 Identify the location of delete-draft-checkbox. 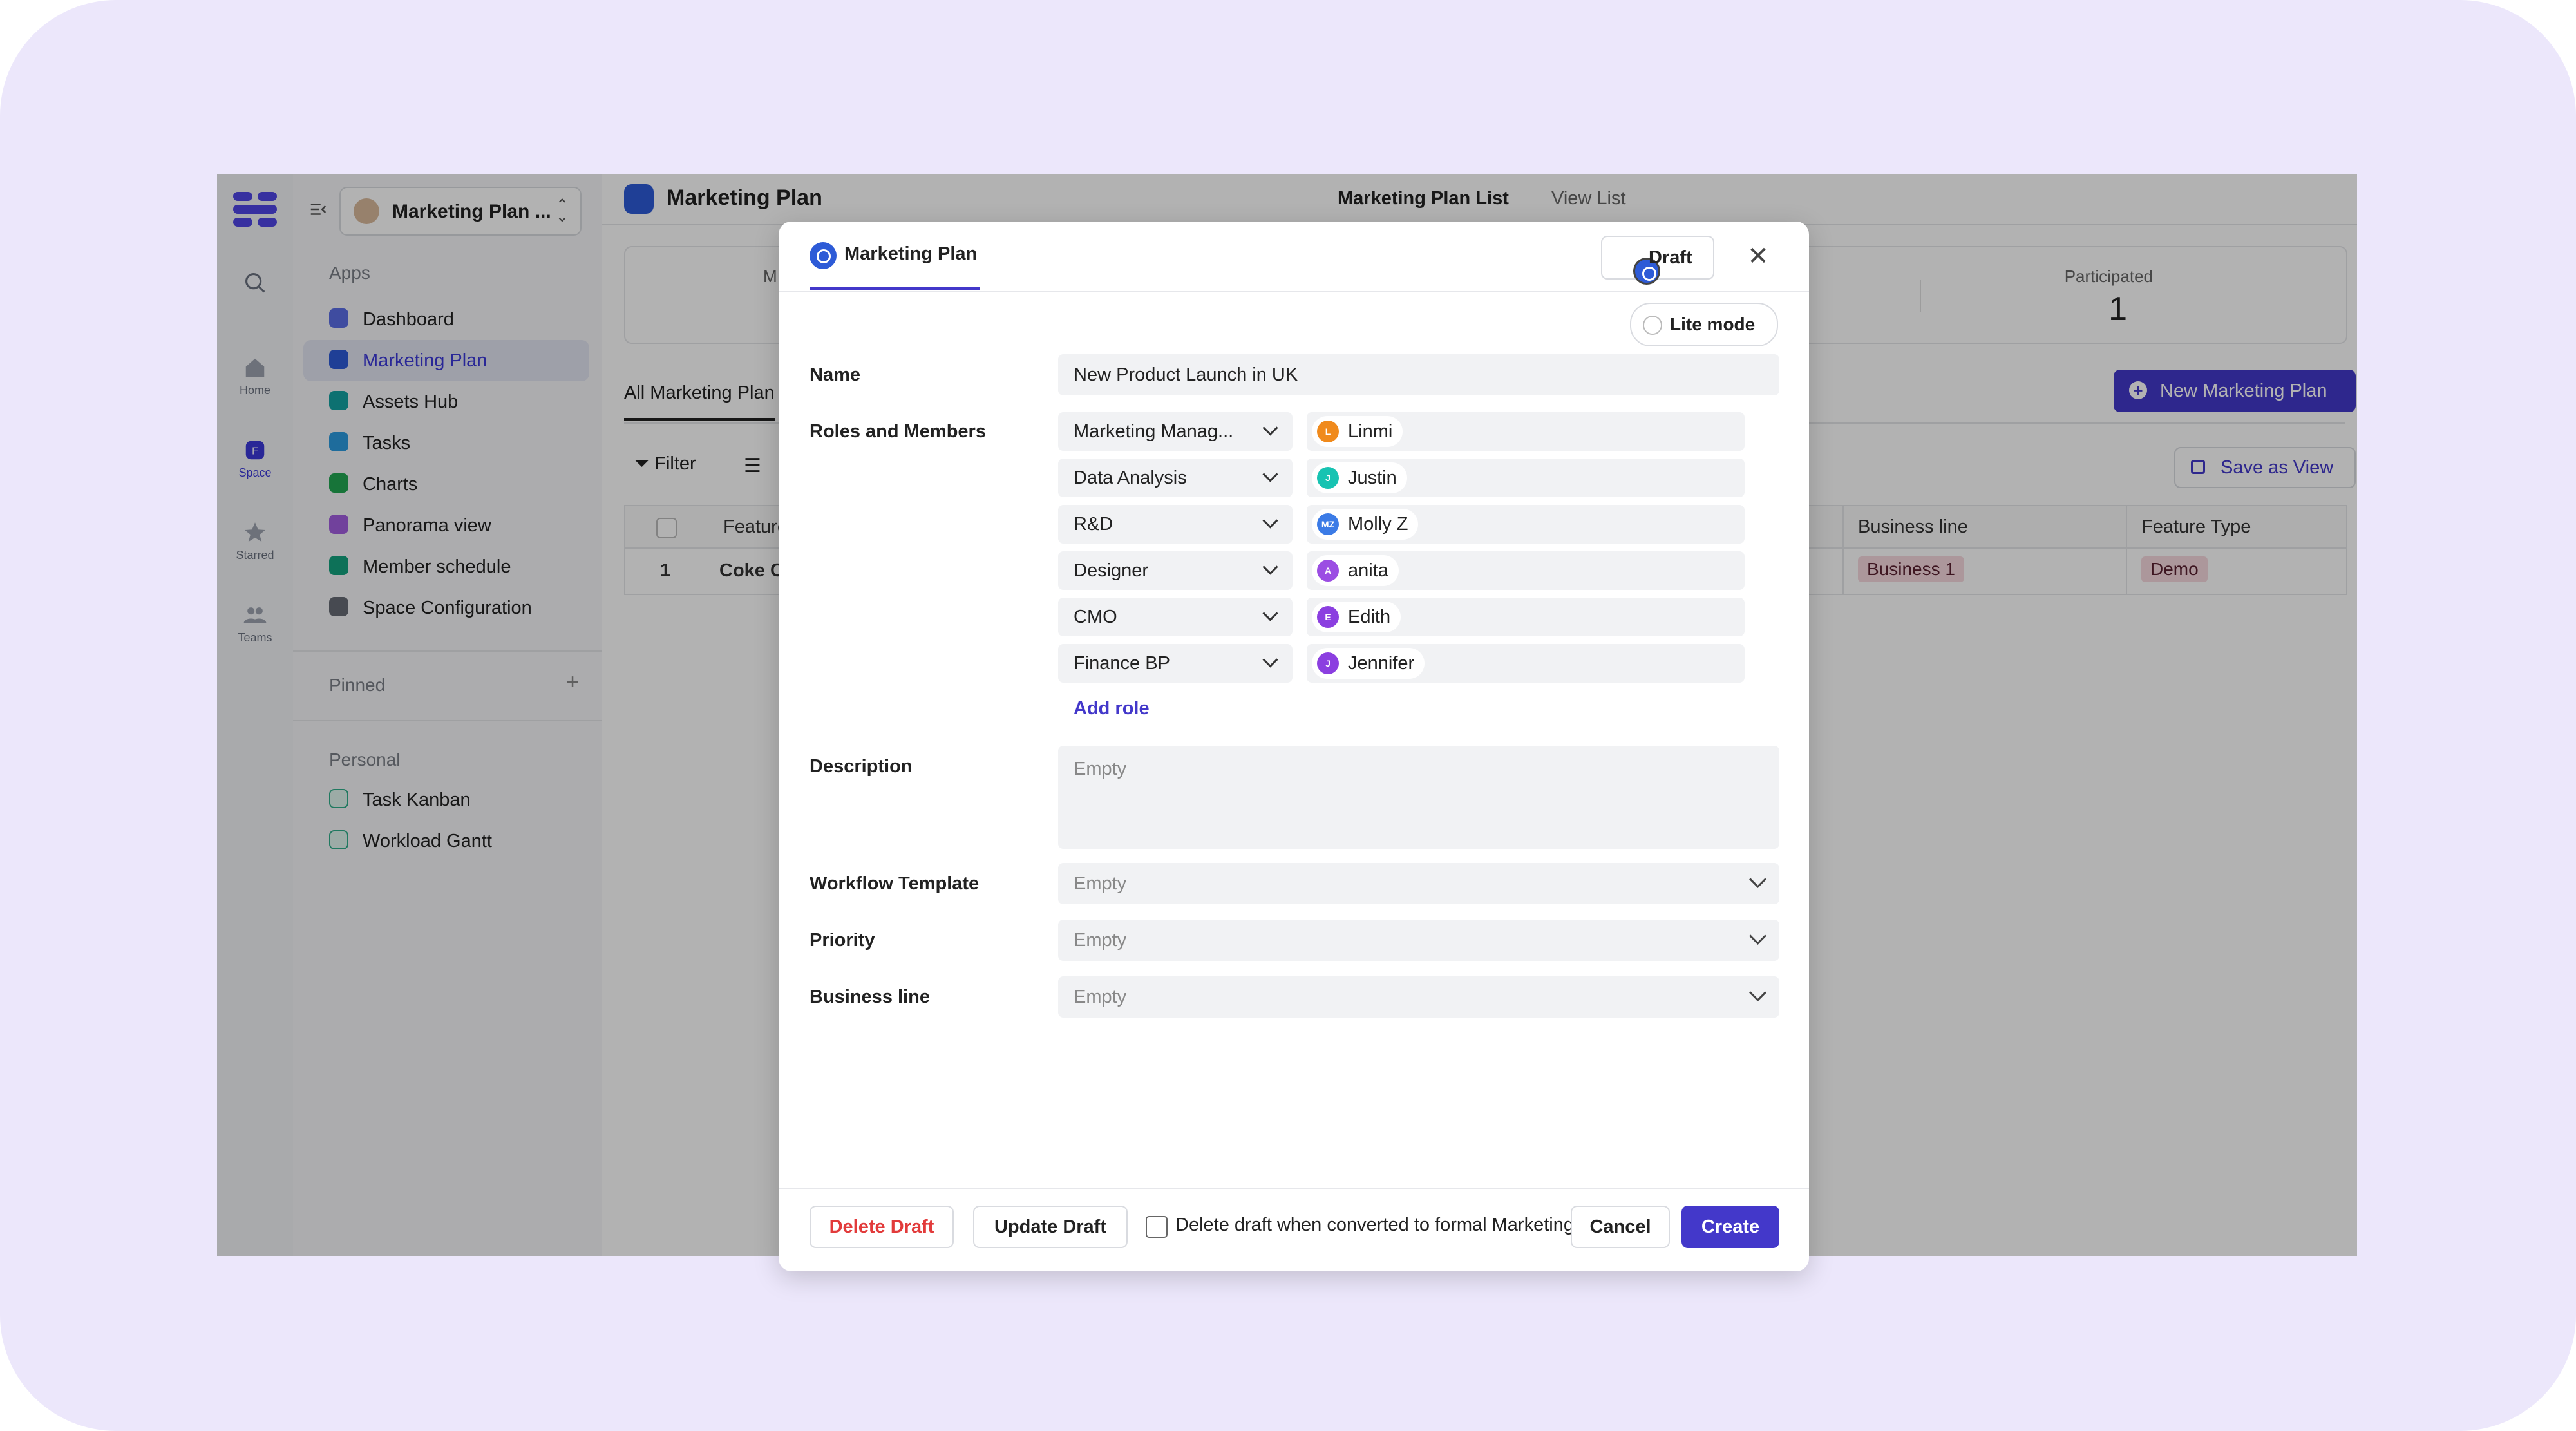
(1157, 1227).